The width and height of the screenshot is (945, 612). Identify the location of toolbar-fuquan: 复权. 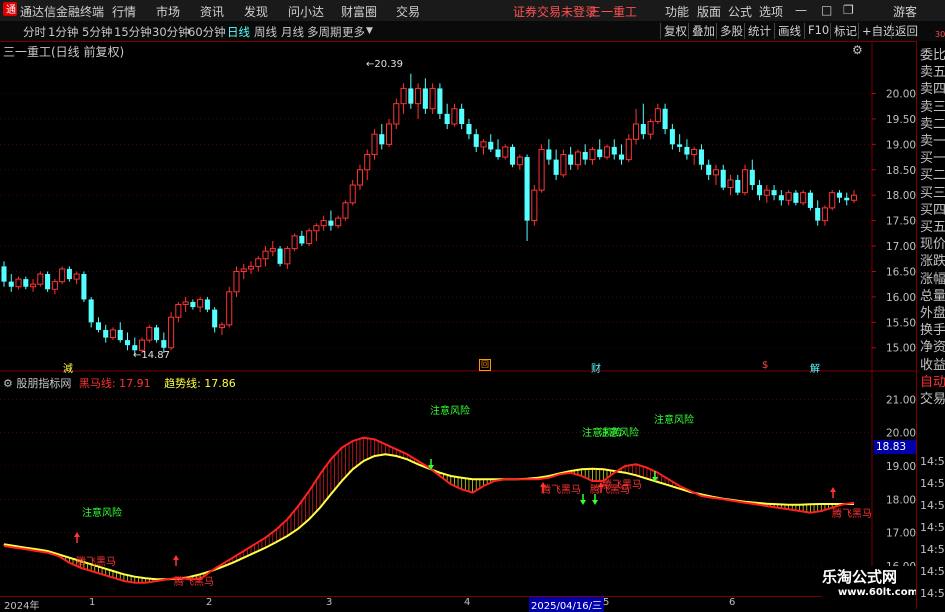
(673, 31).